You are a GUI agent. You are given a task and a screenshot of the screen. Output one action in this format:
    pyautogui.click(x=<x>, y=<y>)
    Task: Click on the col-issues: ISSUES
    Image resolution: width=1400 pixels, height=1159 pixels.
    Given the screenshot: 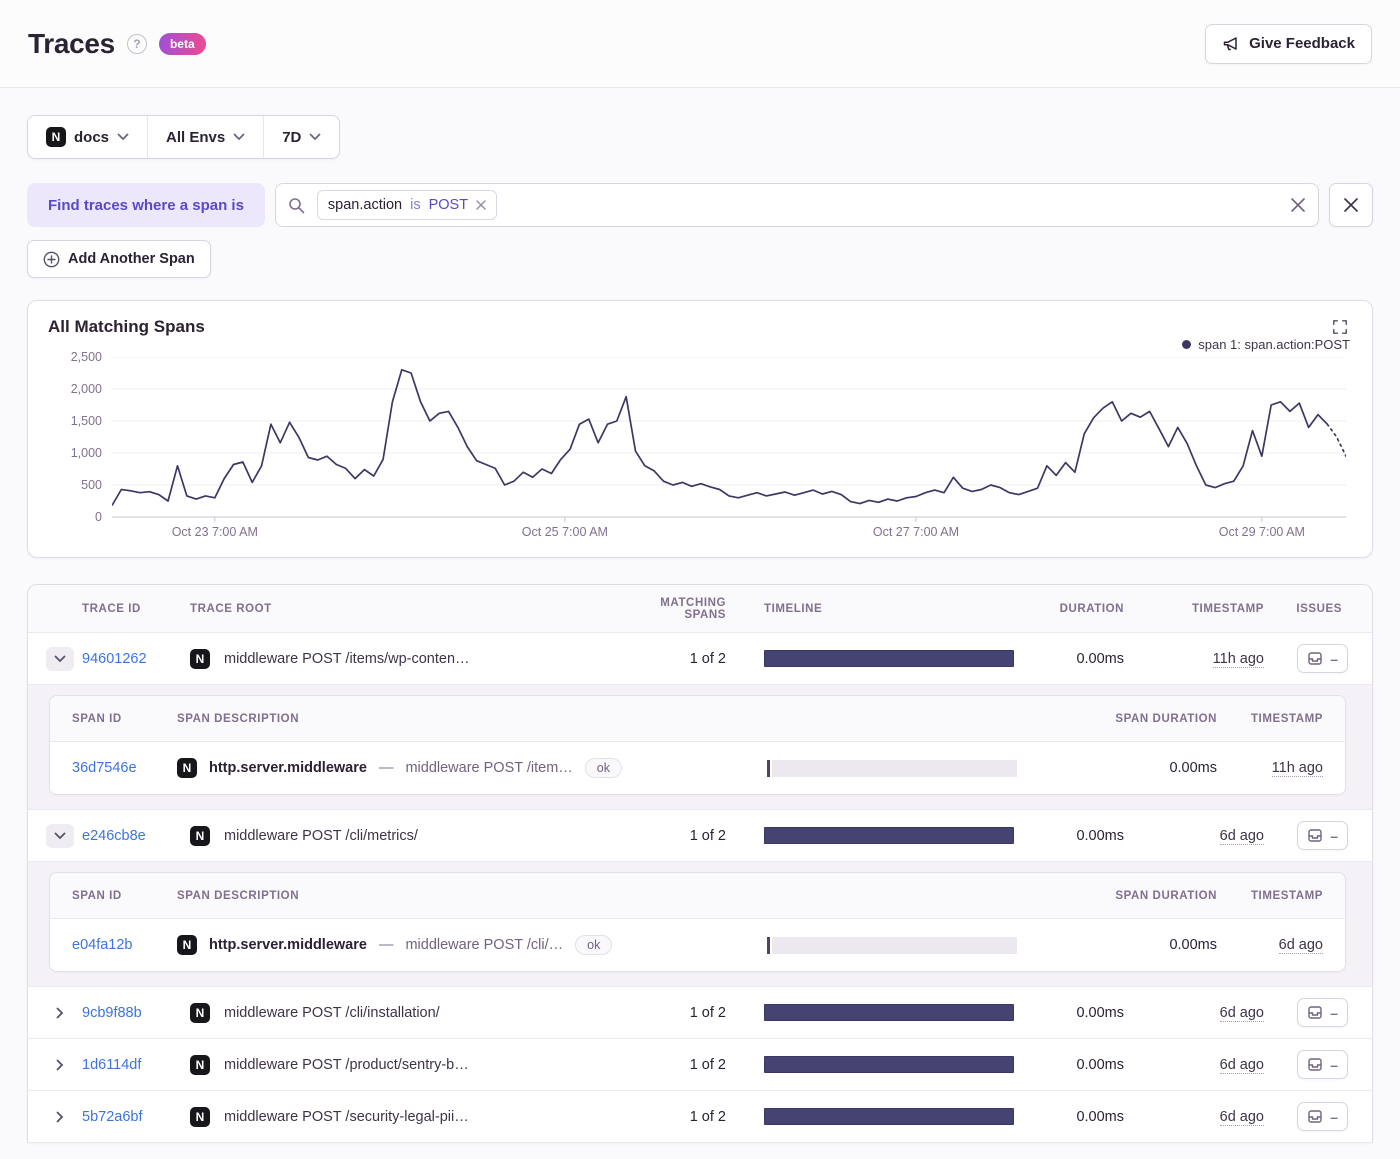 What is the action you would take?
    pyautogui.click(x=1319, y=608)
    